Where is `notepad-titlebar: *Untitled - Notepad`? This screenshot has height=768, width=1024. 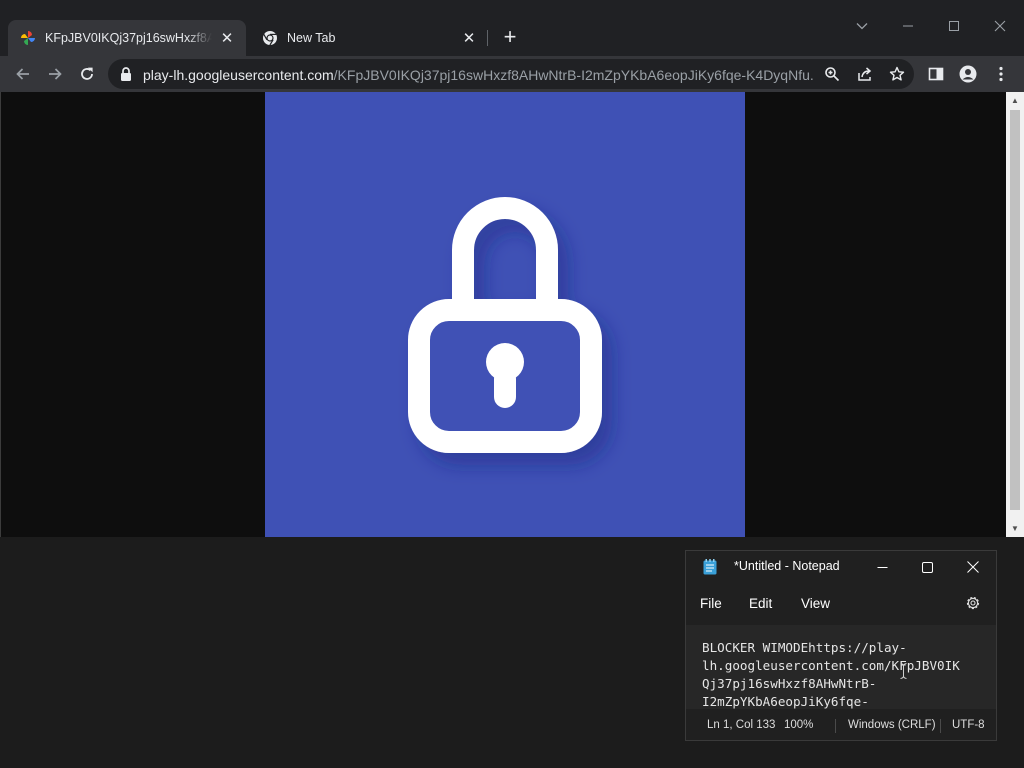
notepad-titlebar: *Untitled - Notepad is located at coordinates (841, 567).